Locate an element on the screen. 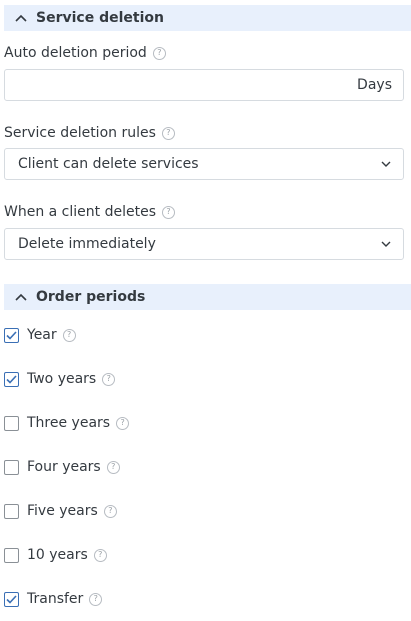 The width and height of the screenshot is (411, 621). service-deletion-rules-label: Service deletion rules ? is located at coordinates (89, 133).